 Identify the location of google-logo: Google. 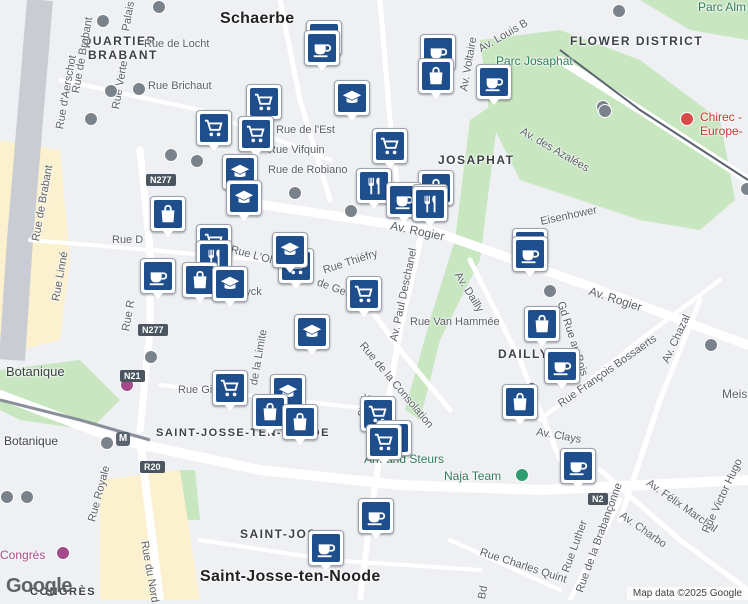
(39, 586).